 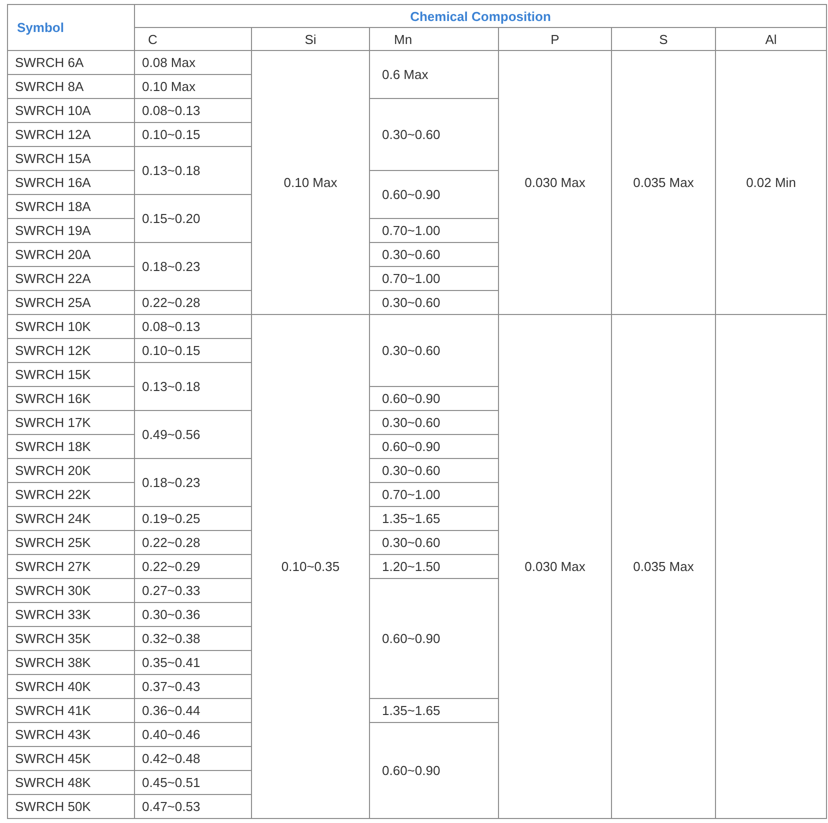 I want to click on table-cell: SWRCH 17K, so click(x=71, y=422).